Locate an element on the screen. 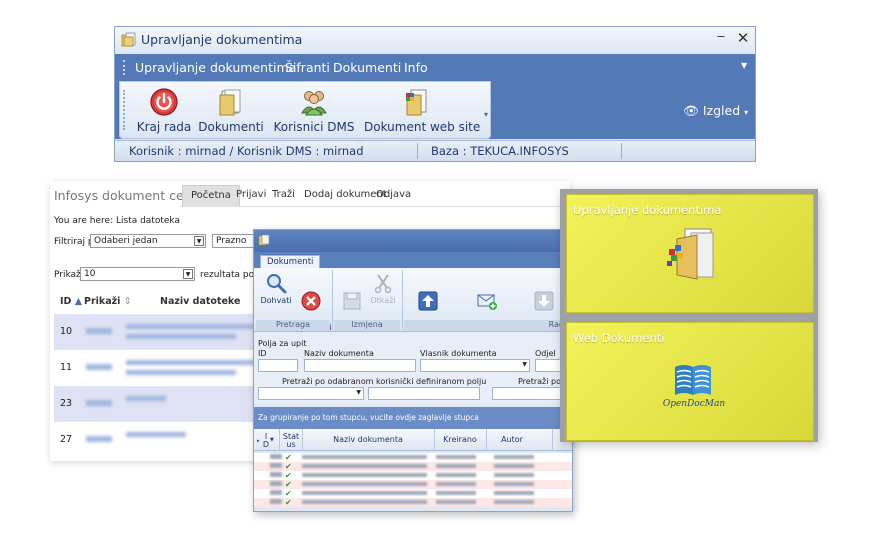 The width and height of the screenshot is (870, 535). open-book-icon is located at coordinates (693, 380).